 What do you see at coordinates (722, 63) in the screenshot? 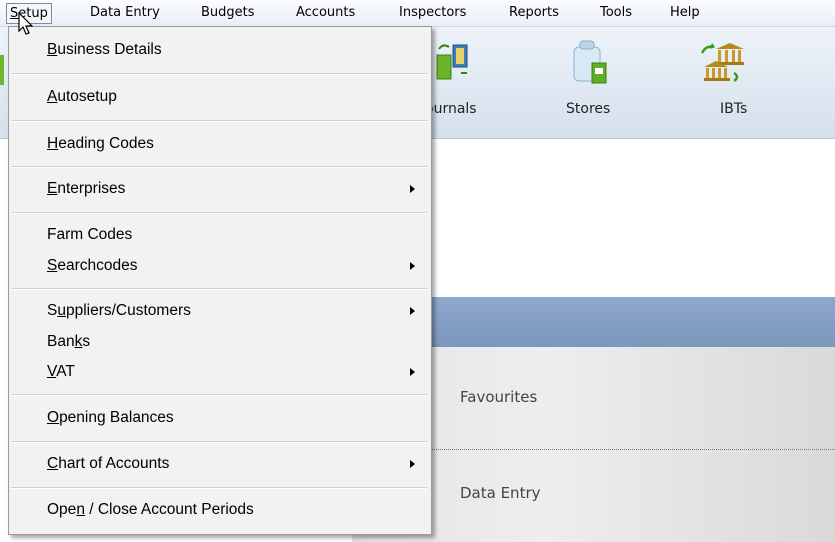
I see `ibts-icon` at bounding box center [722, 63].